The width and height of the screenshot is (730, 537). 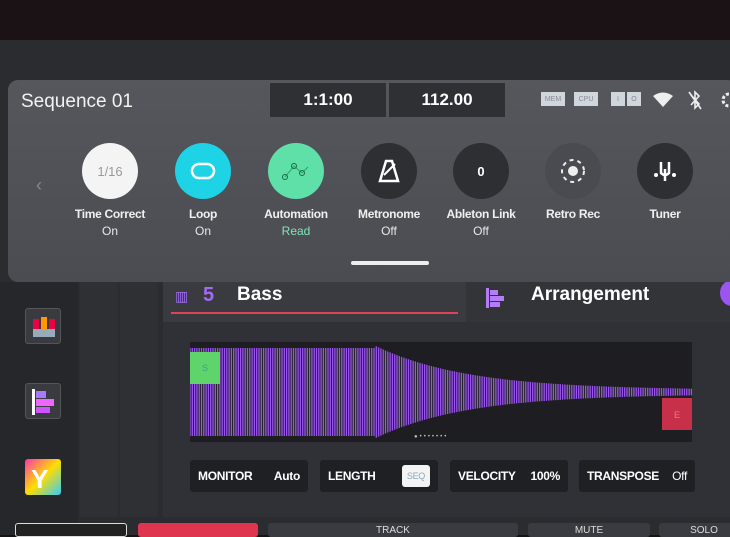 What do you see at coordinates (573, 214) in the screenshot?
I see `button-label: Retro Rec` at bounding box center [573, 214].